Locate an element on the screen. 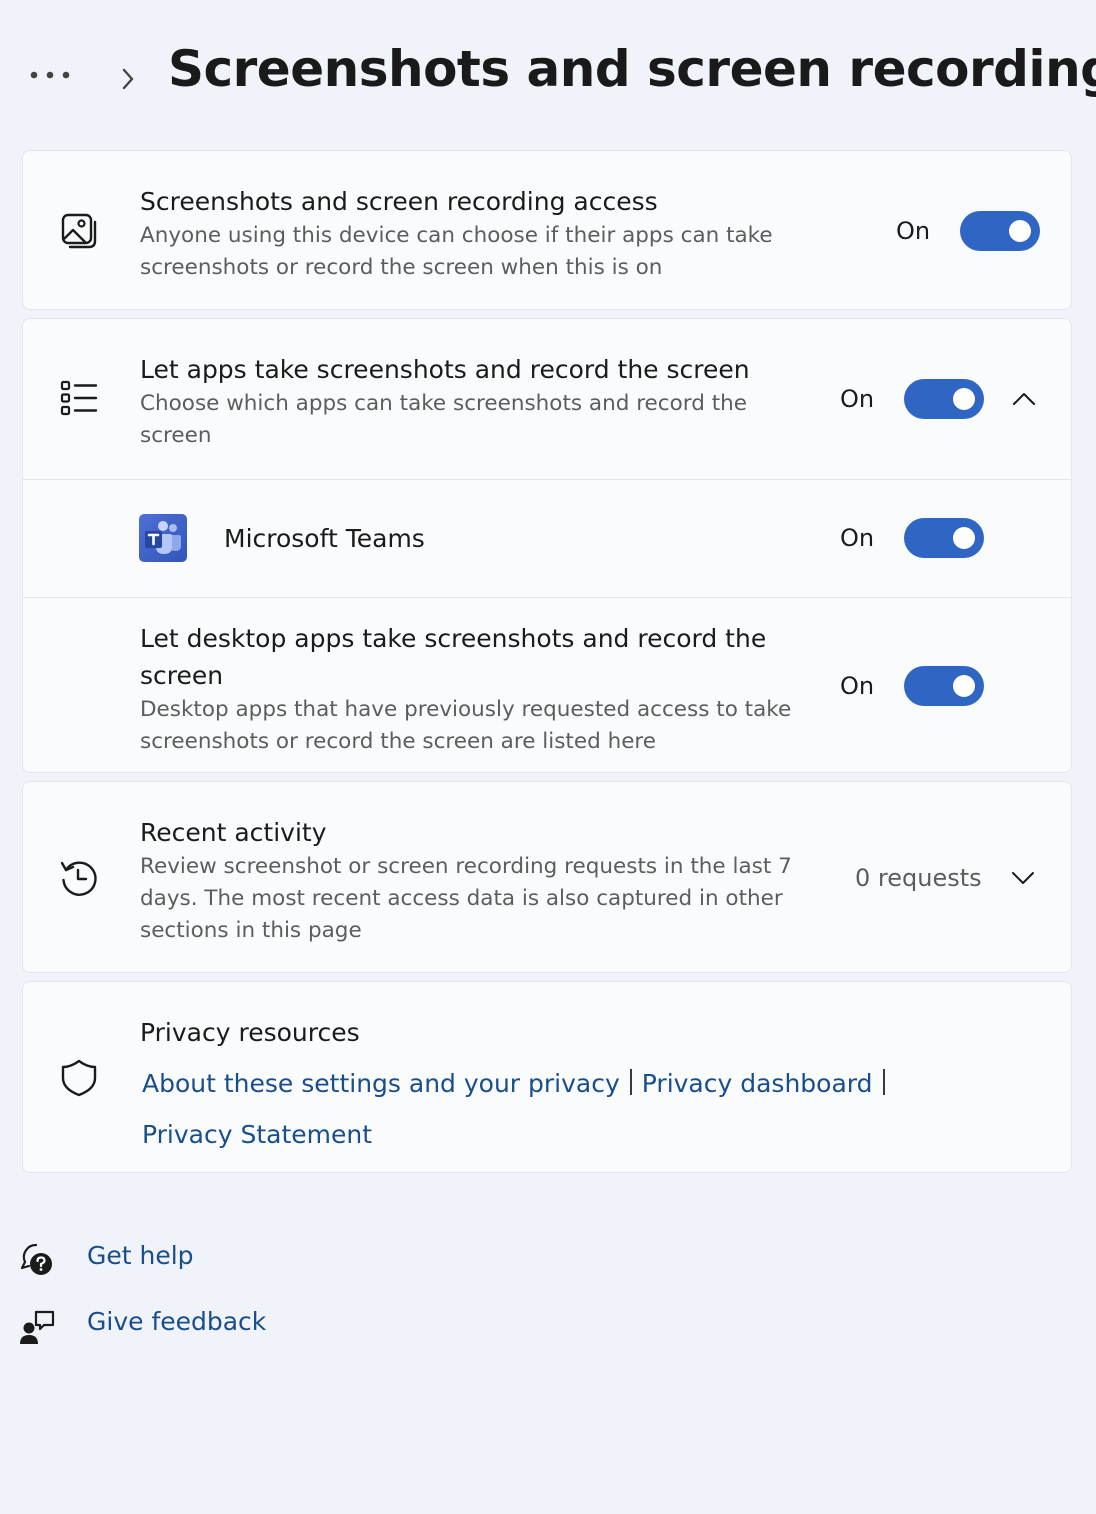 The width and height of the screenshot is (1096, 1514). access-toggle is located at coordinates (1000, 231).